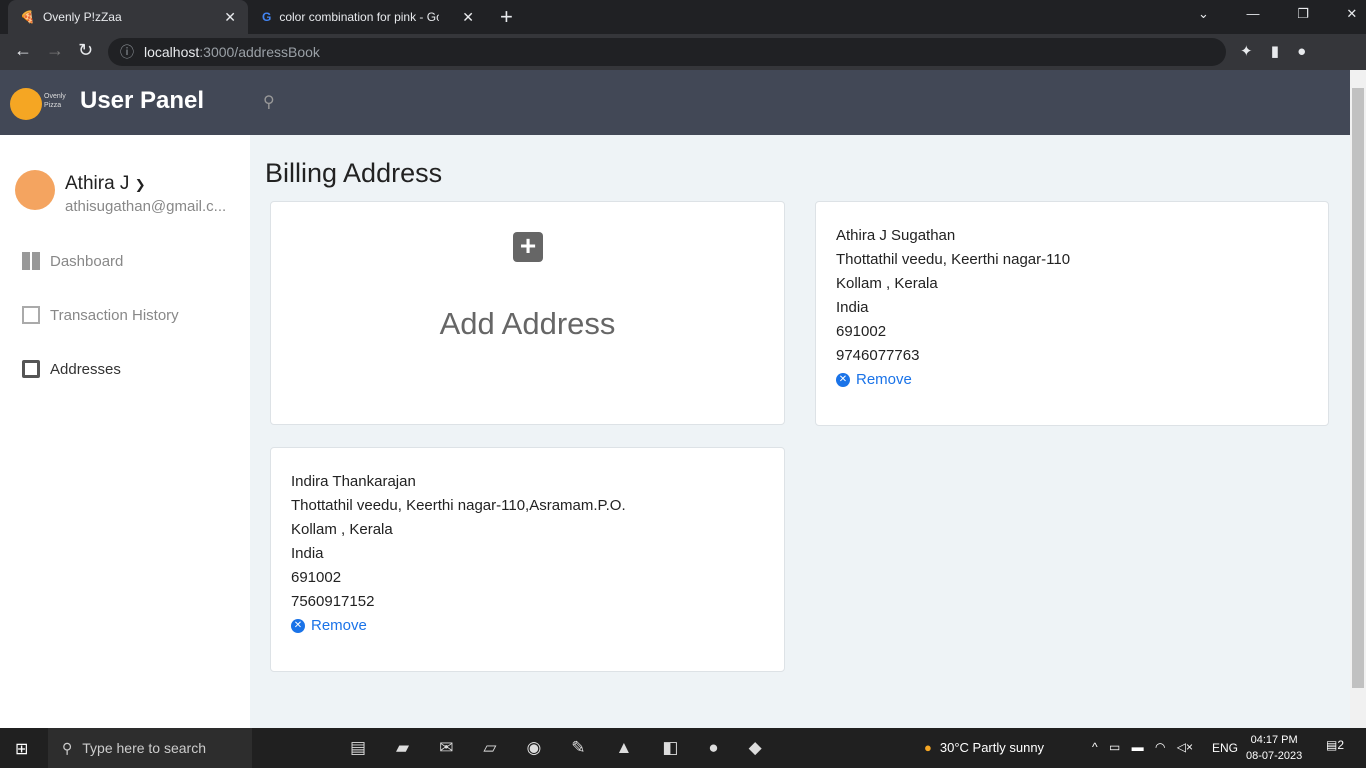 Image resolution: width=1366 pixels, height=768 pixels. I want to click on notifications-icon: ▤2, so click(1335, 745).